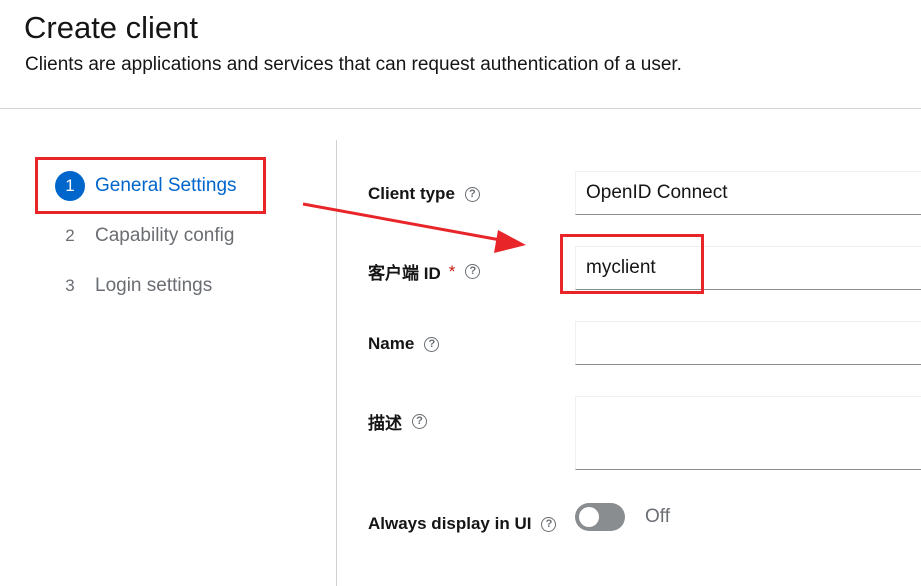  I want to click on client-type-label-text: Client type, so click(411, 193).